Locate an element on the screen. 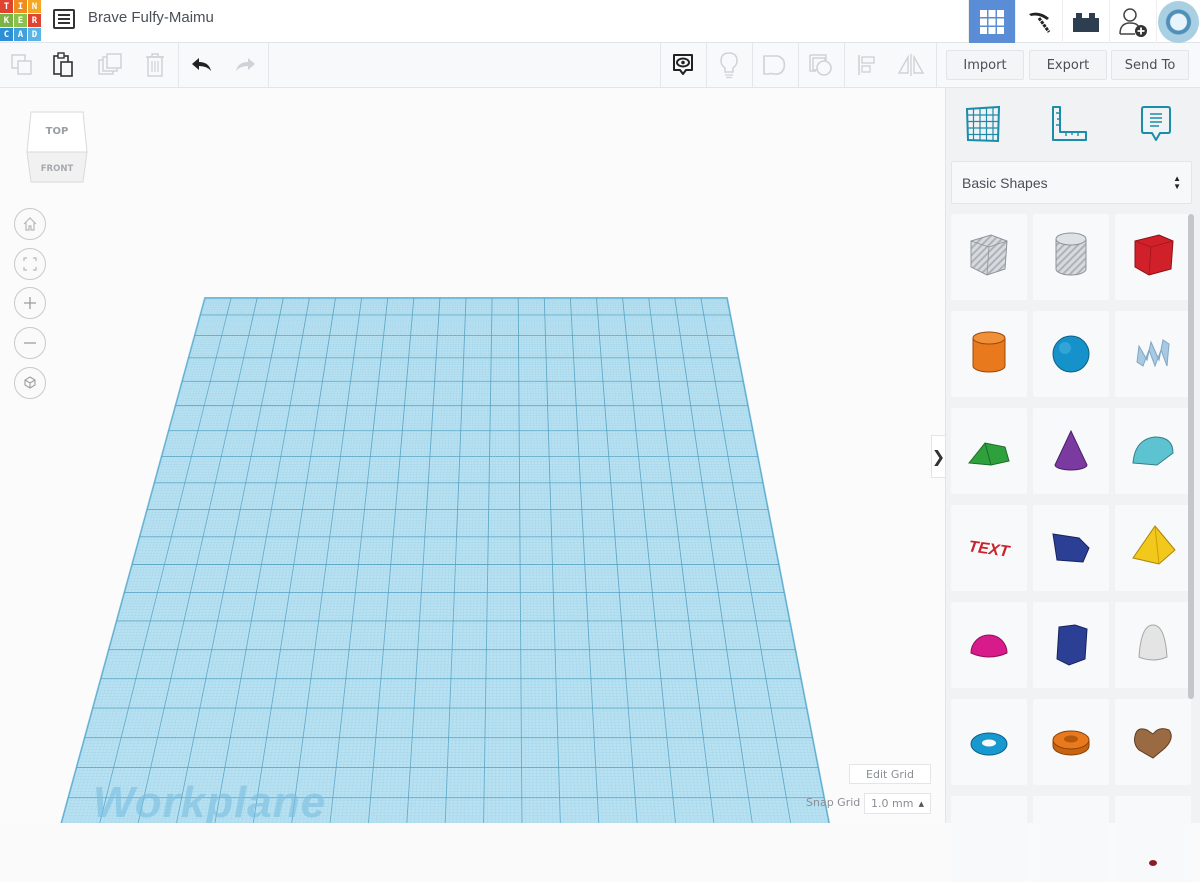 The height and width of the screenshot is (882, 1200). design-list-icon is located at coordinates (64, 19).